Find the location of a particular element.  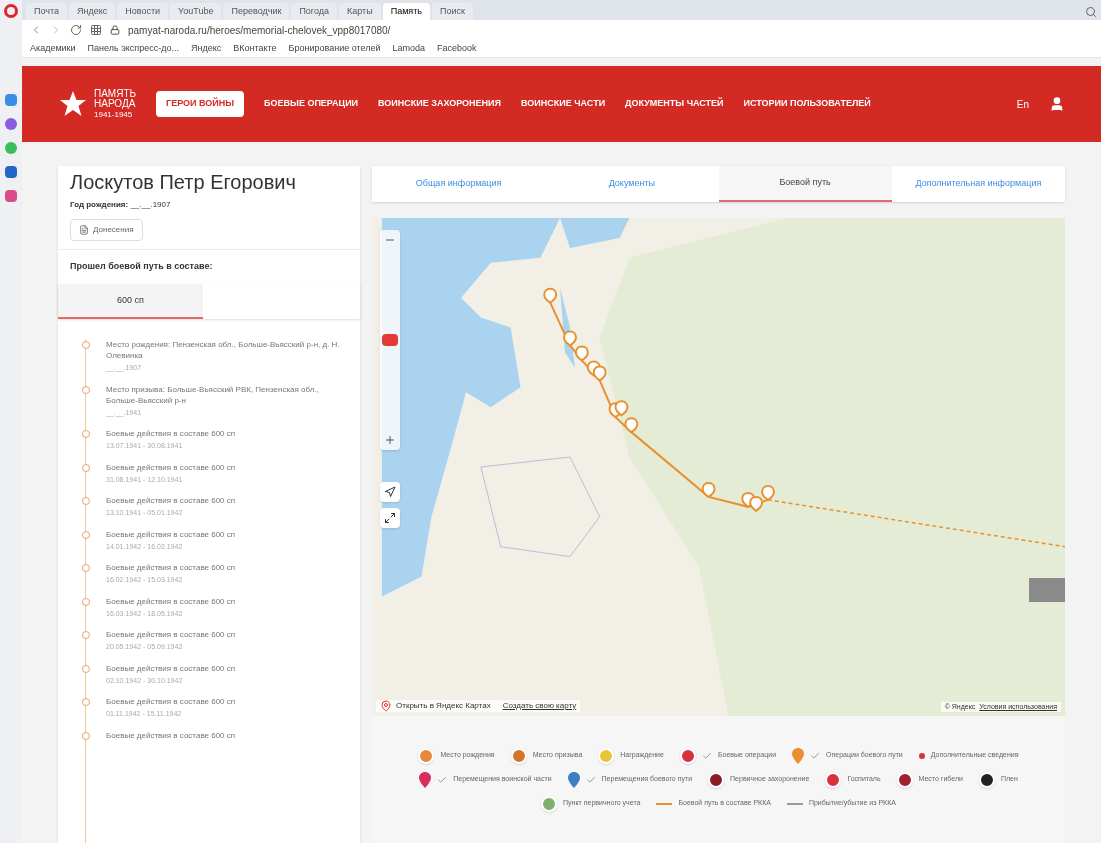

info-tab: Дополнительная информация is located at coordinates (978, 184).